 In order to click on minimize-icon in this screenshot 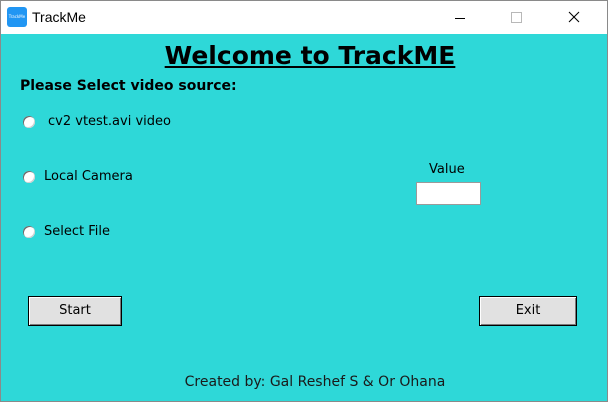, I will do `click(460, 18)`.